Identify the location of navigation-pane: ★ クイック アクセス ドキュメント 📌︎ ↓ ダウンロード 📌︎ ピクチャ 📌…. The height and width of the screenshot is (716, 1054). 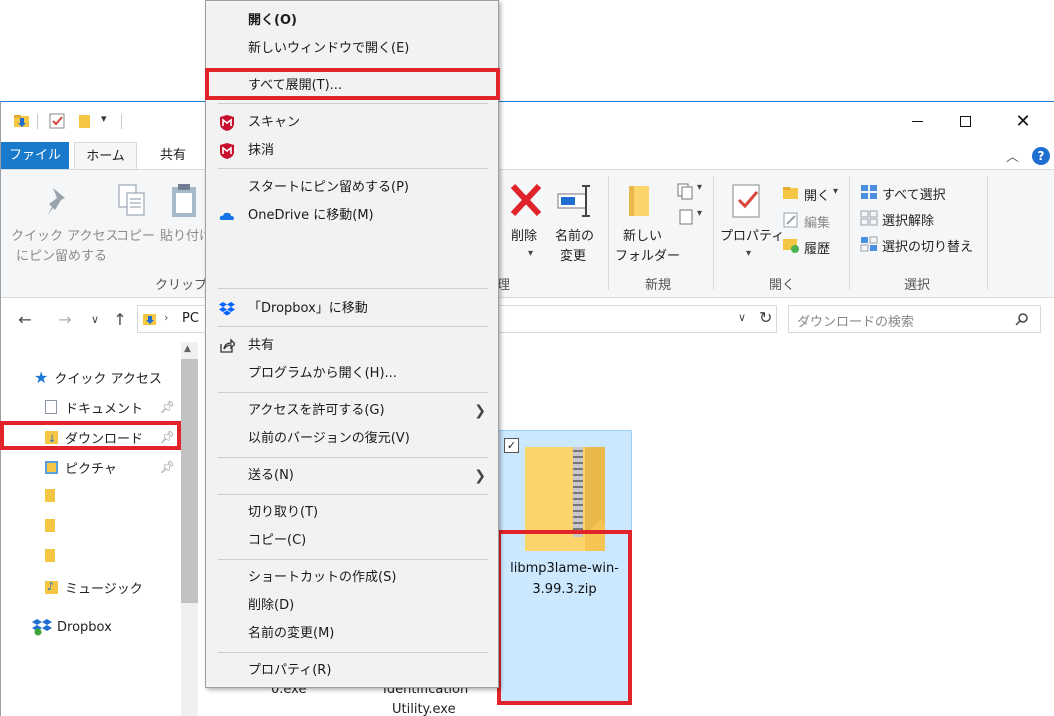
(101, 527).